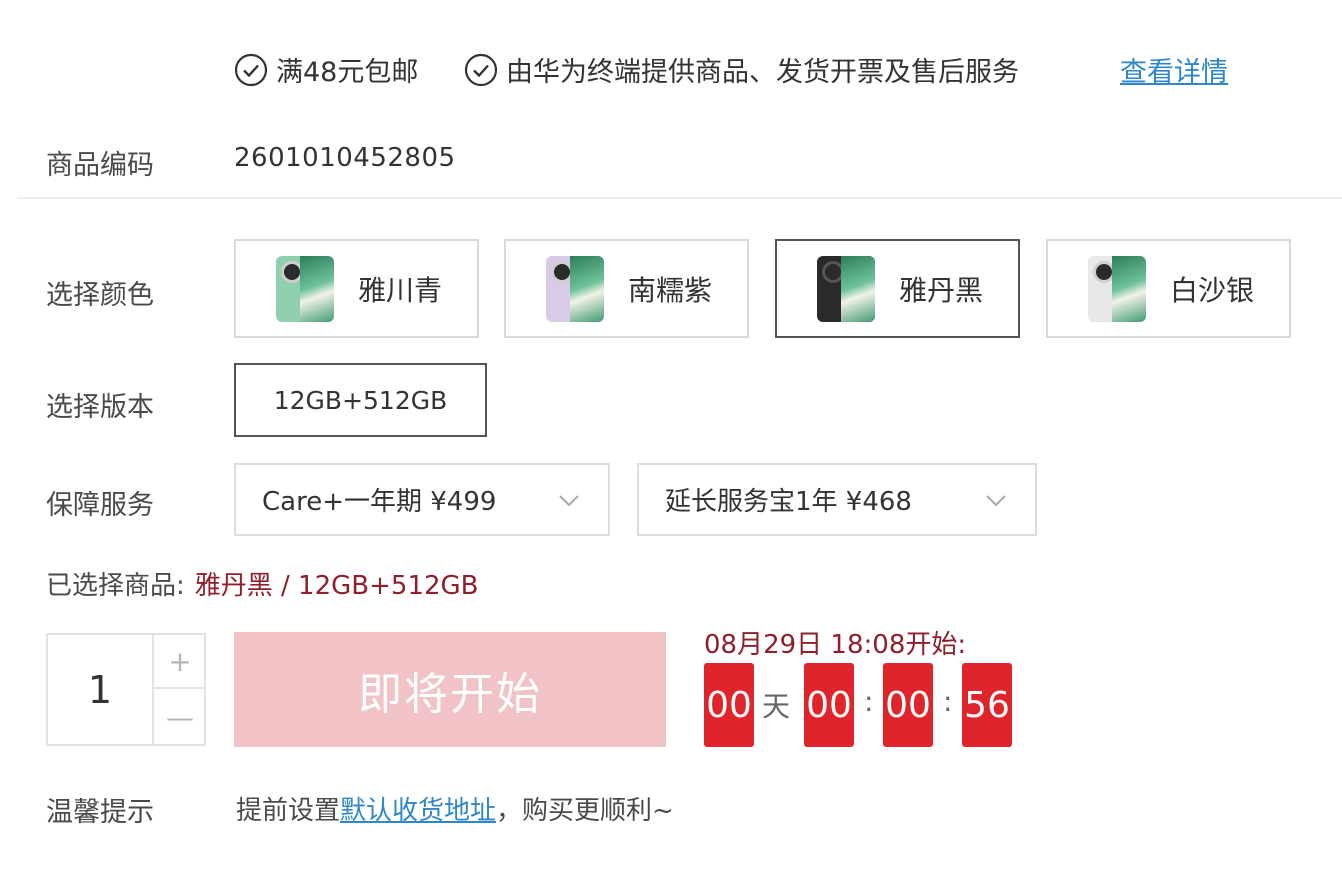 The width and height of the screenshot is (1342, 893). I want to click on careplus-select-label: Care+一年期 ¥499, so click(379, 502).